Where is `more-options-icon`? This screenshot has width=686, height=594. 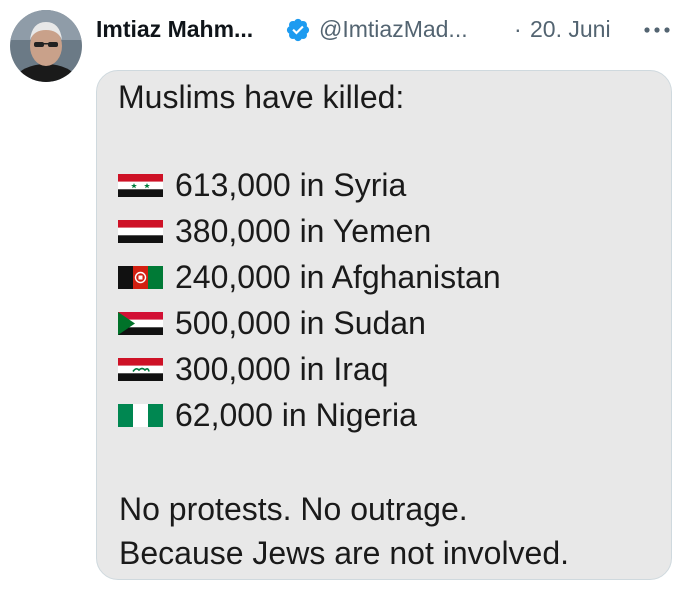 more-options-icon is located at coordinates (657, 30).